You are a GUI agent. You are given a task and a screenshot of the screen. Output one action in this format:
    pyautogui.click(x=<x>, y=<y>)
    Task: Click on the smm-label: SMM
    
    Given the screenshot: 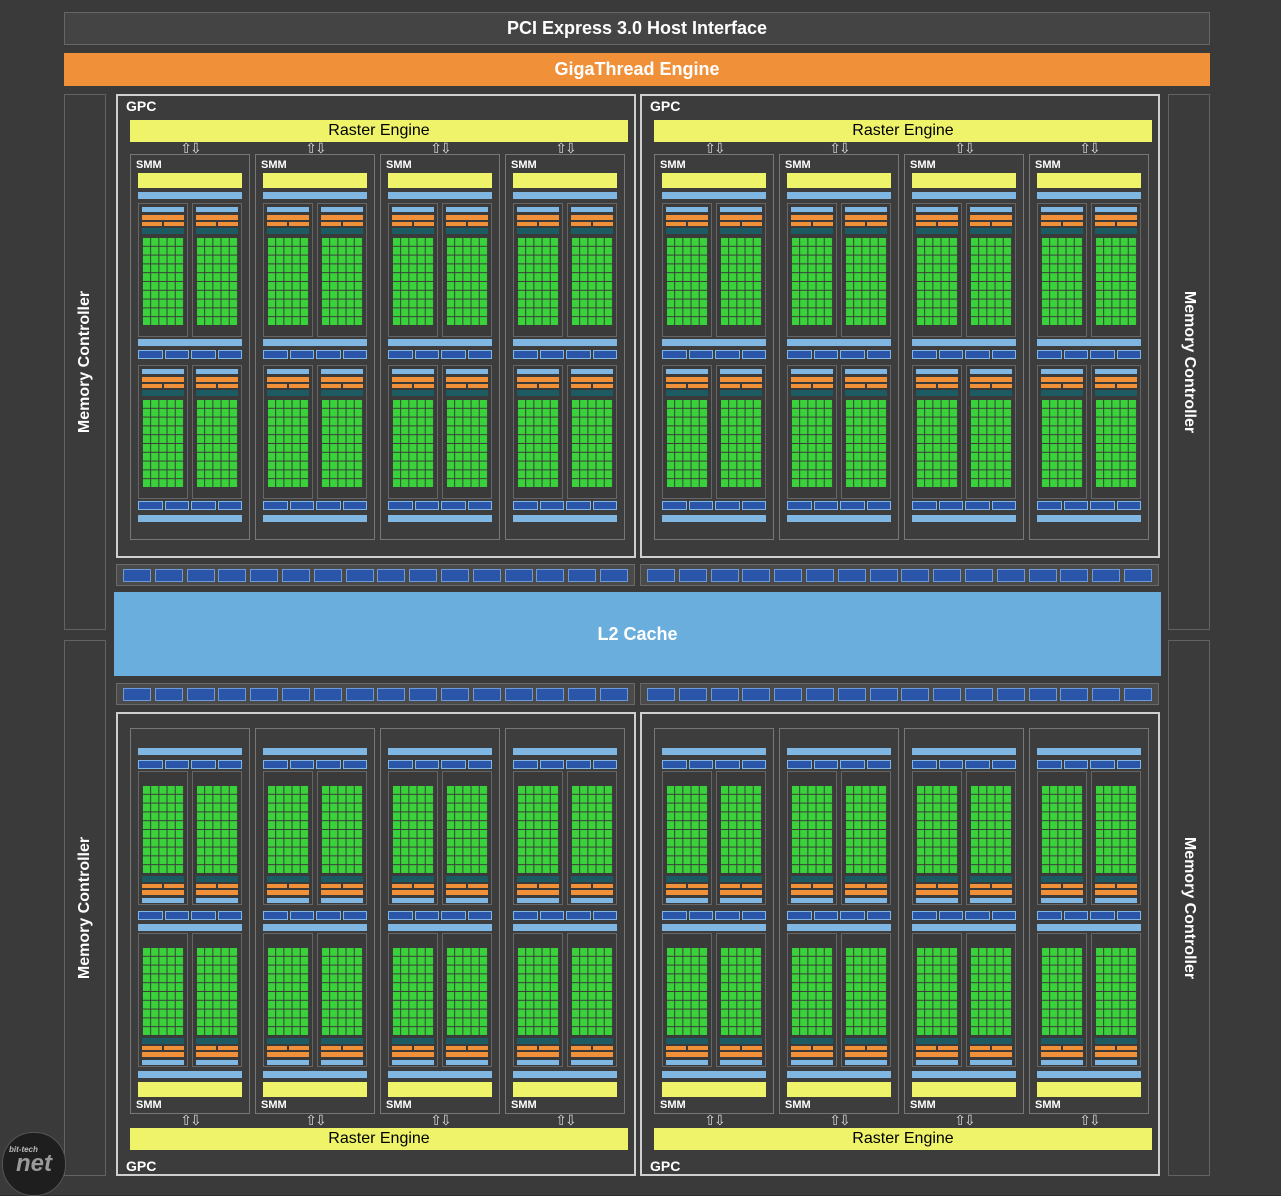 What is the action you would take?
    pyautogui.click(x=798, y=165)
    